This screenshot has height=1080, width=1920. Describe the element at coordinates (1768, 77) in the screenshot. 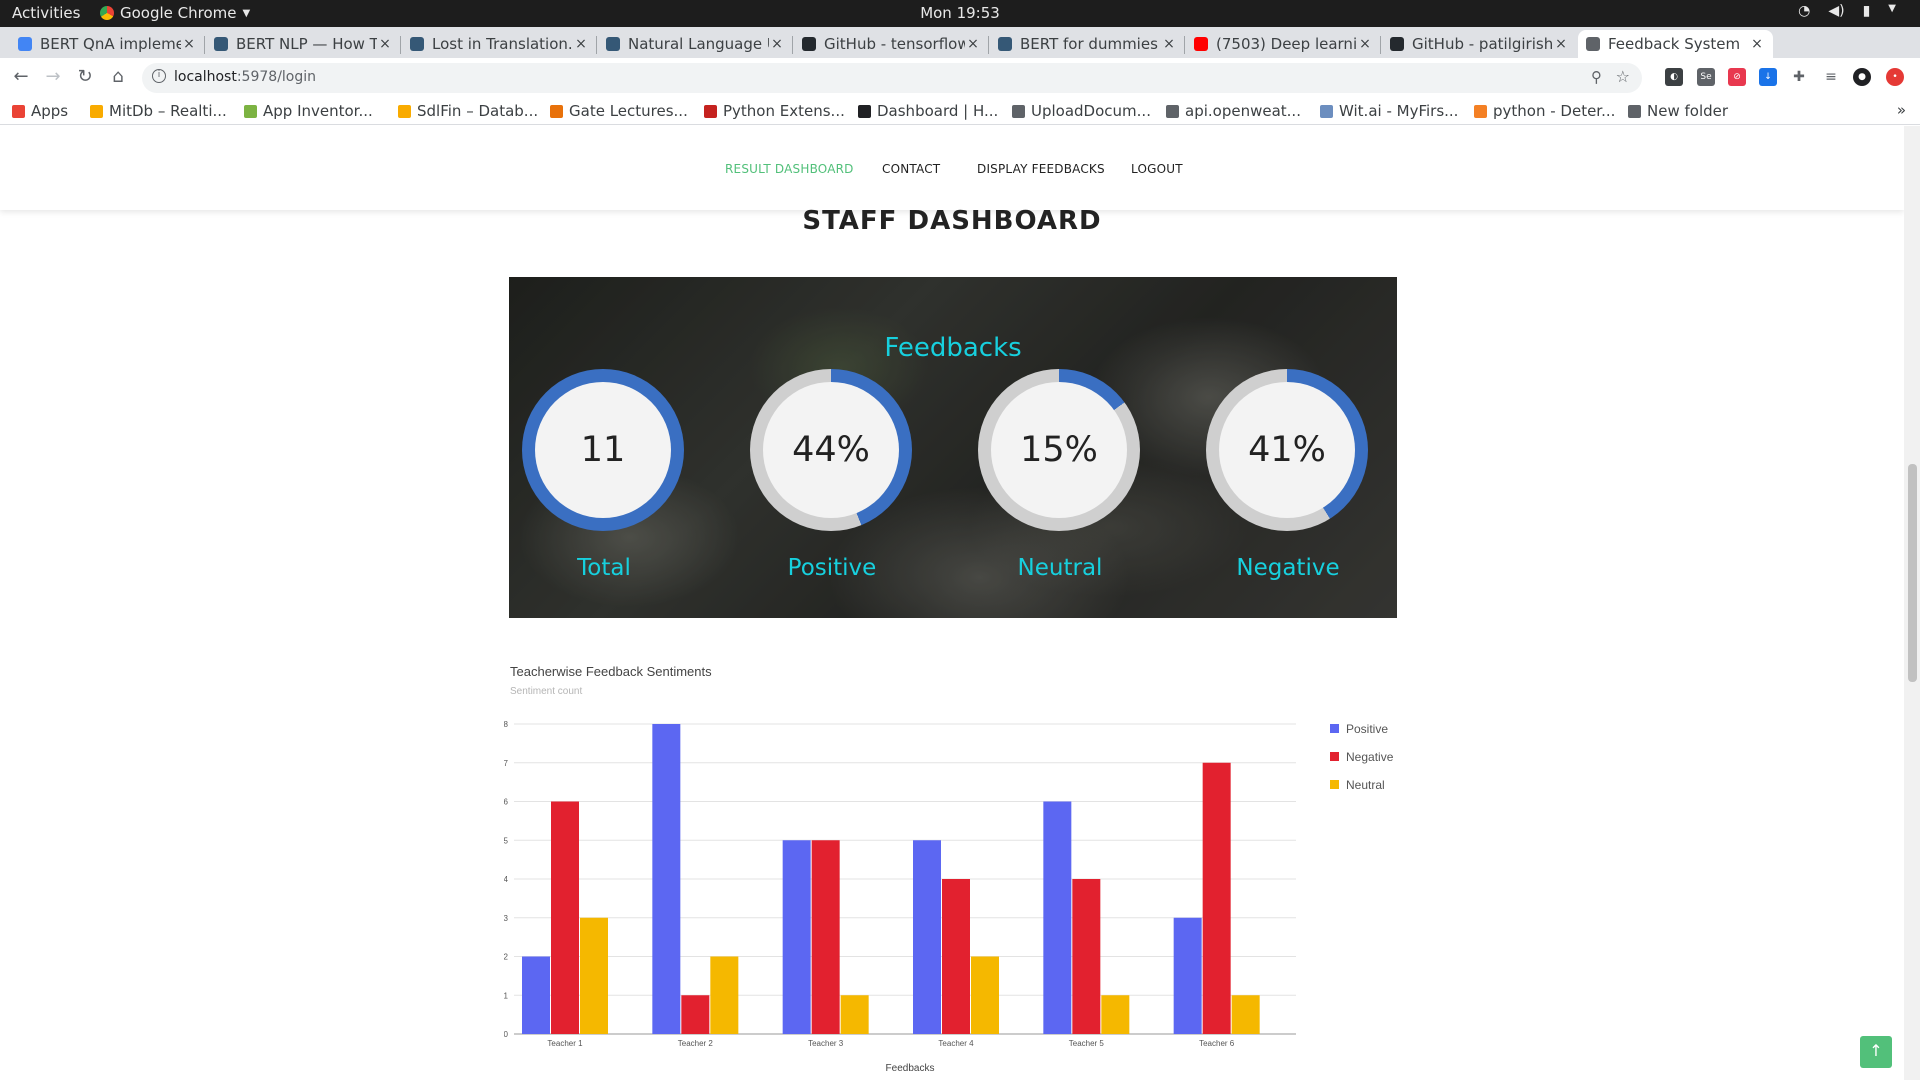

I see `download-icon: ↓` at that location.